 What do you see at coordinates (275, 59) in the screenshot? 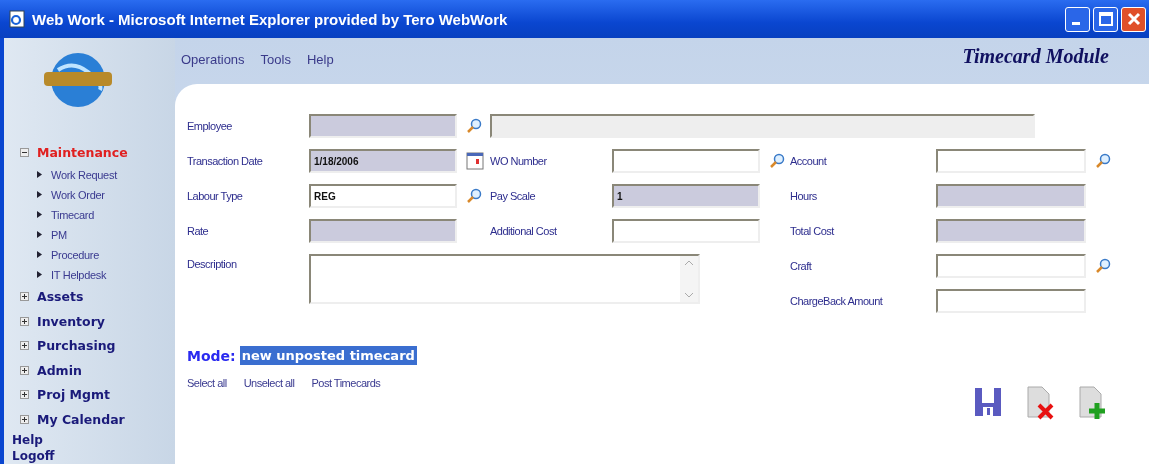
I see `menu-item: Tools` at bounding box center [275, 59].